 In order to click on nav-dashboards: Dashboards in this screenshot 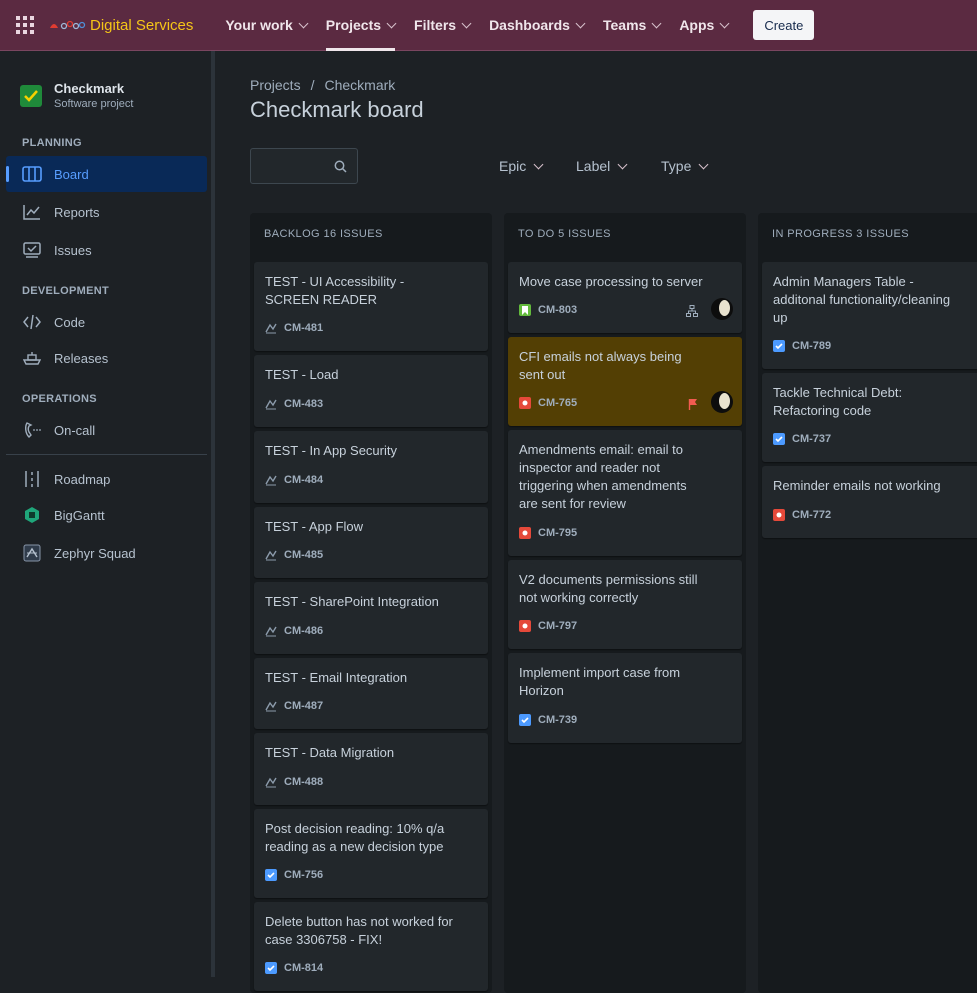, I will do `click(536, 25)`.